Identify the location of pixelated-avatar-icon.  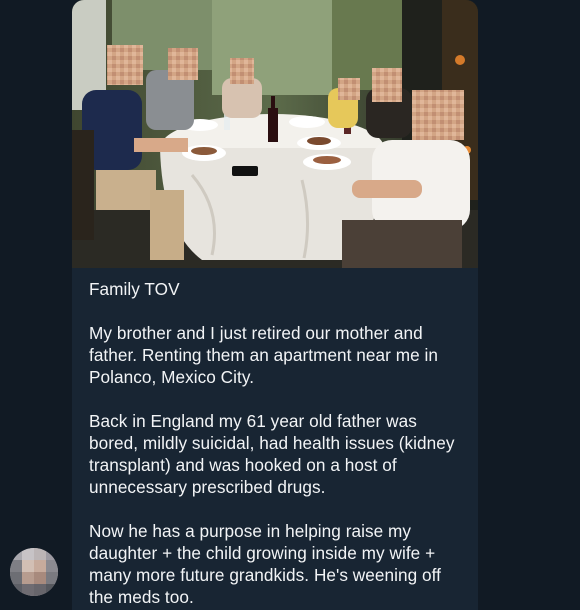
(34, 572).